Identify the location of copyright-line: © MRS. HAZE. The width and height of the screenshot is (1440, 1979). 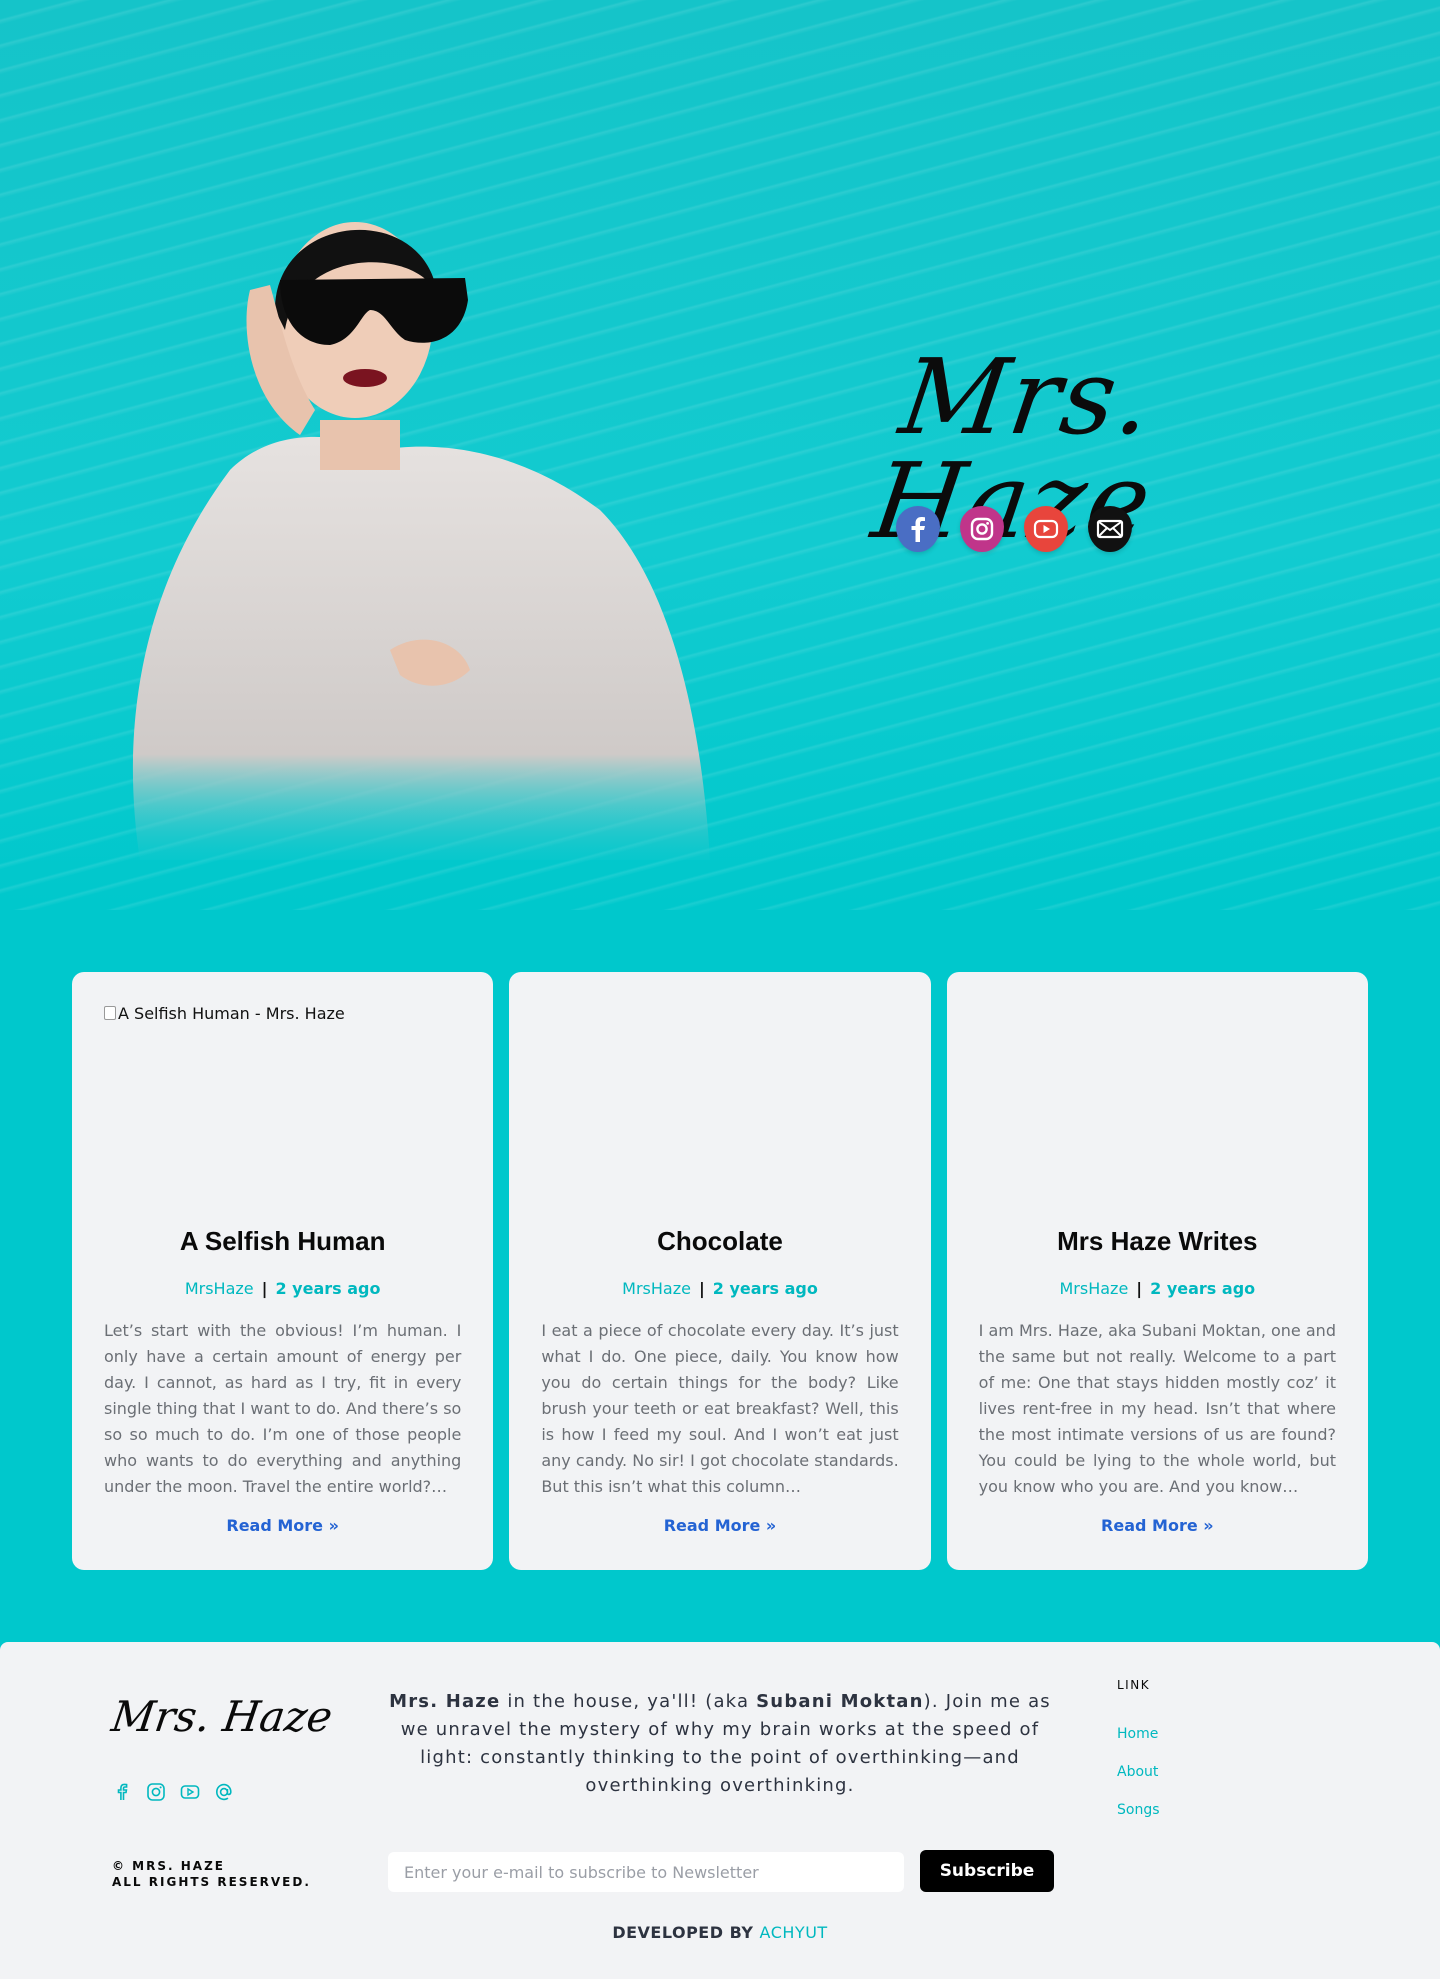
(168, 1866).